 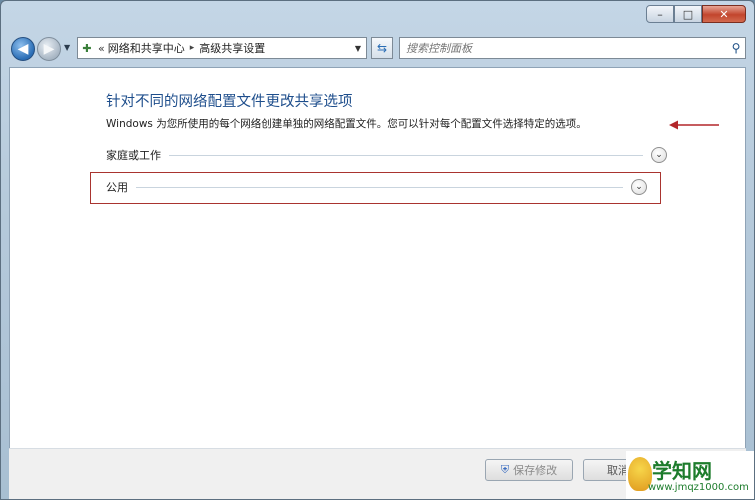 What do you see at coordinates (563, 48) in the screenshot?
I see `search-input` at bounding box center [563, 48].